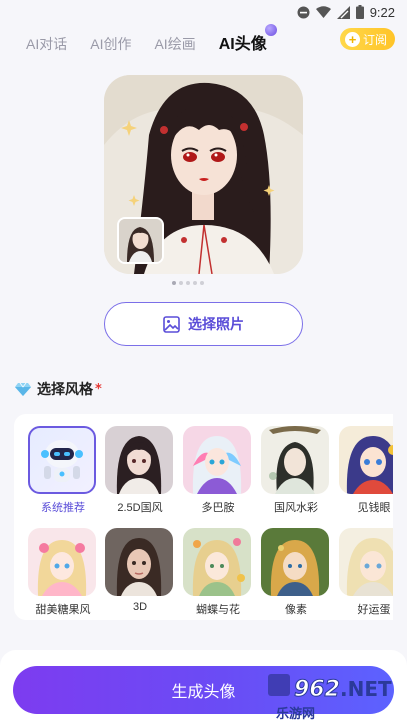 This screenshot has height=725, width=407. Describe the element at coordinates (359, 12) in the screenshot. I see `battery-icon` at that location.